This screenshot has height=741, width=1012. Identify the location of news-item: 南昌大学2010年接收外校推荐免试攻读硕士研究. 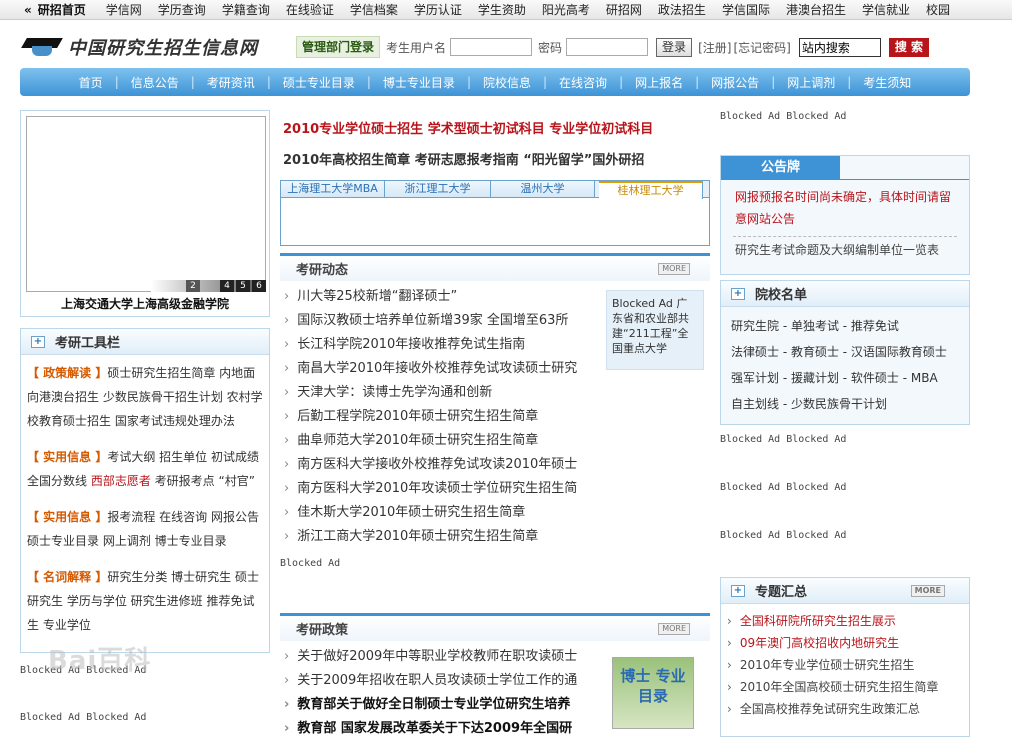
(441, 369).